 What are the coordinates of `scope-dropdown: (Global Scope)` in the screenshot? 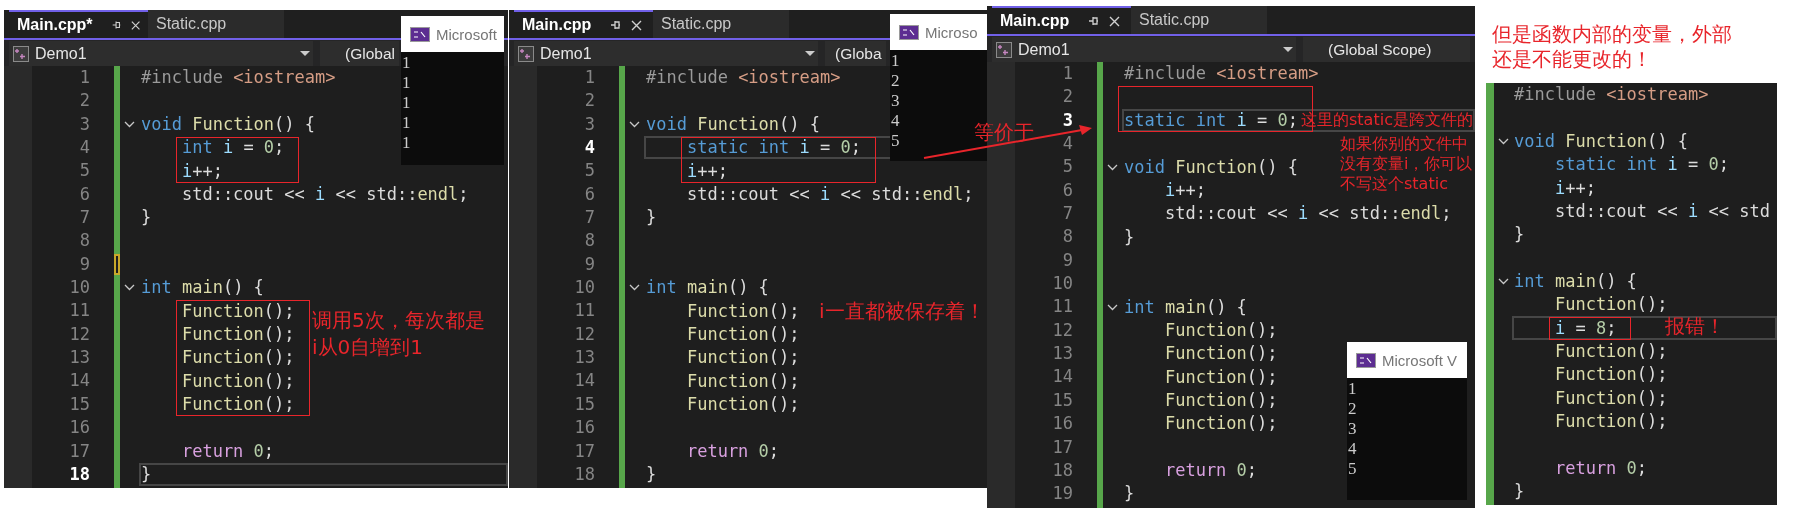 It's located at (1386, 49).